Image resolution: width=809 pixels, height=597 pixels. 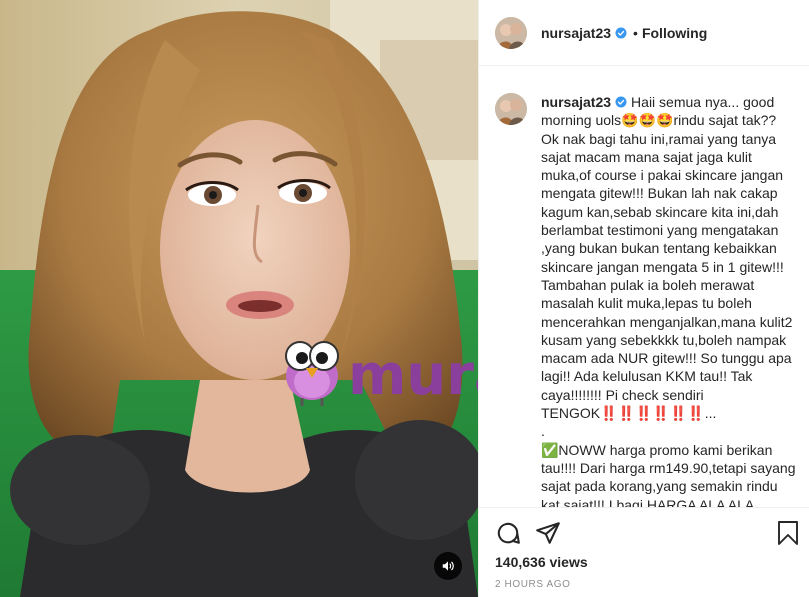 I want to click on post-timestamp: 2 HOURS AGO, so click(x=533, y=584).